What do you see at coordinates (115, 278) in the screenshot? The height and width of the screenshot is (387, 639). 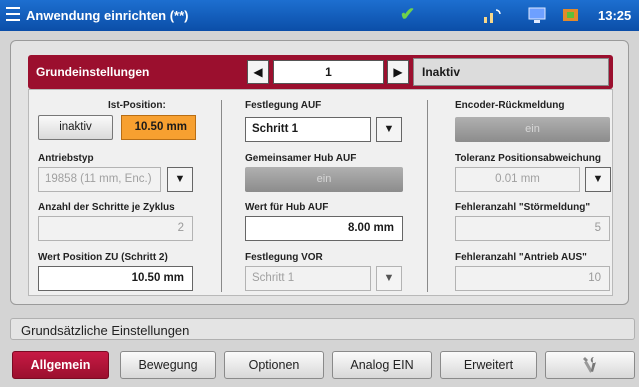 I see `wert-zu-input: 10.50 mm` at bounding box center [115, 278].